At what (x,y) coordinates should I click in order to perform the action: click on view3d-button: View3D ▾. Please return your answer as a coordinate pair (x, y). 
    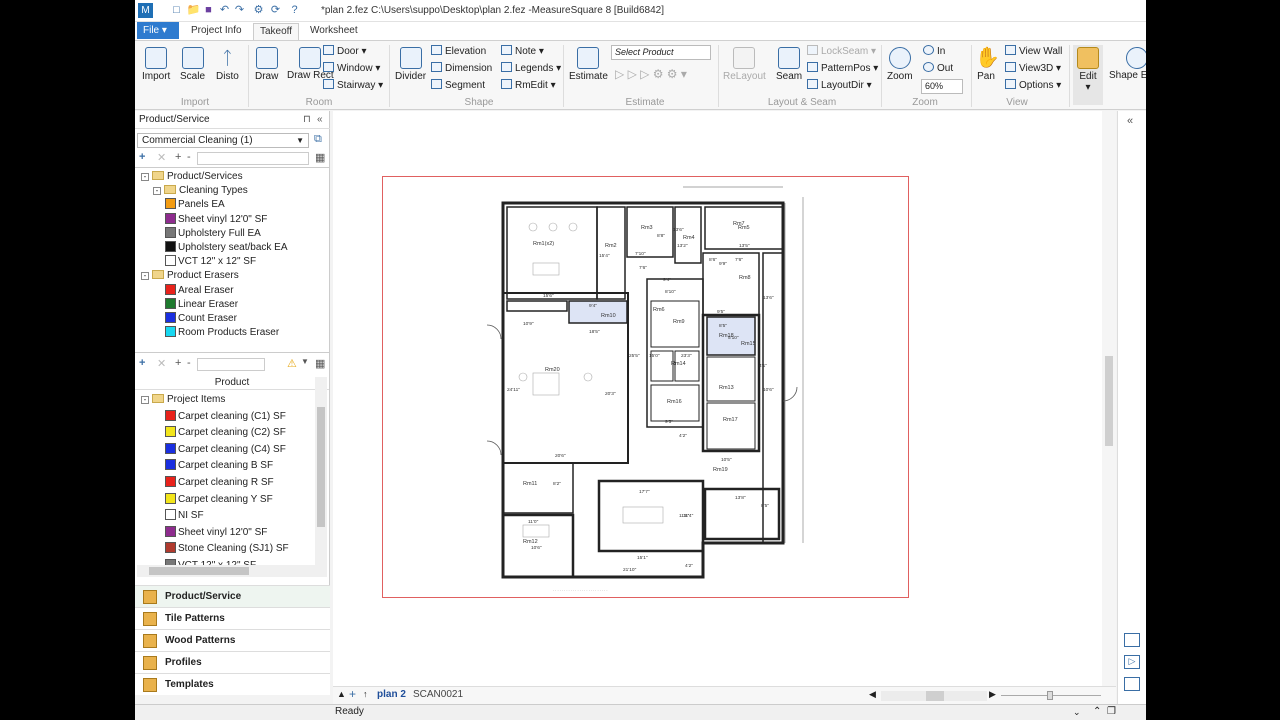
    Looking at the image, I should click on (1033, 68).